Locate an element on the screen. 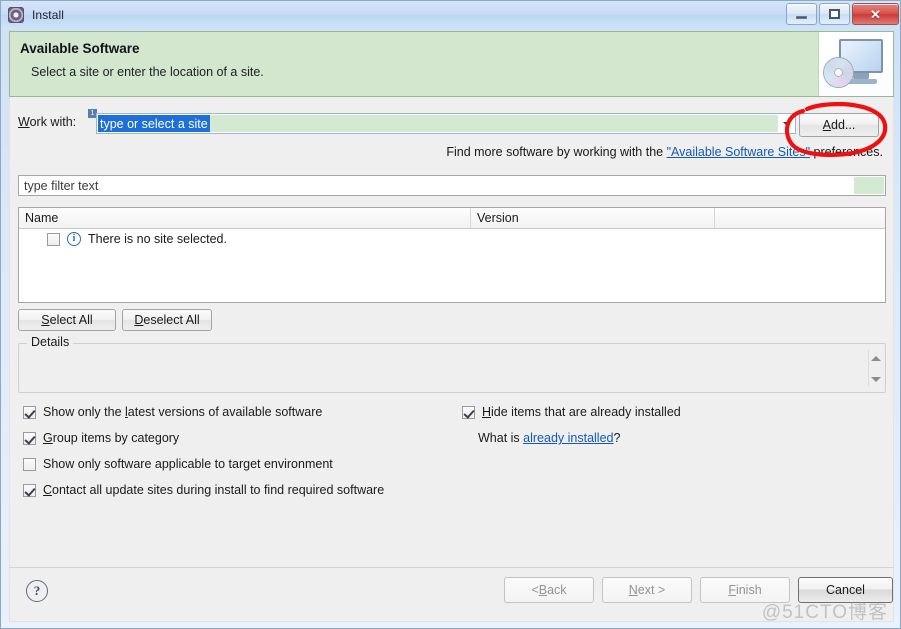 This screenshot has width=901, height=629. work-with-mnemonic: W is located at coordinates (24, 122).